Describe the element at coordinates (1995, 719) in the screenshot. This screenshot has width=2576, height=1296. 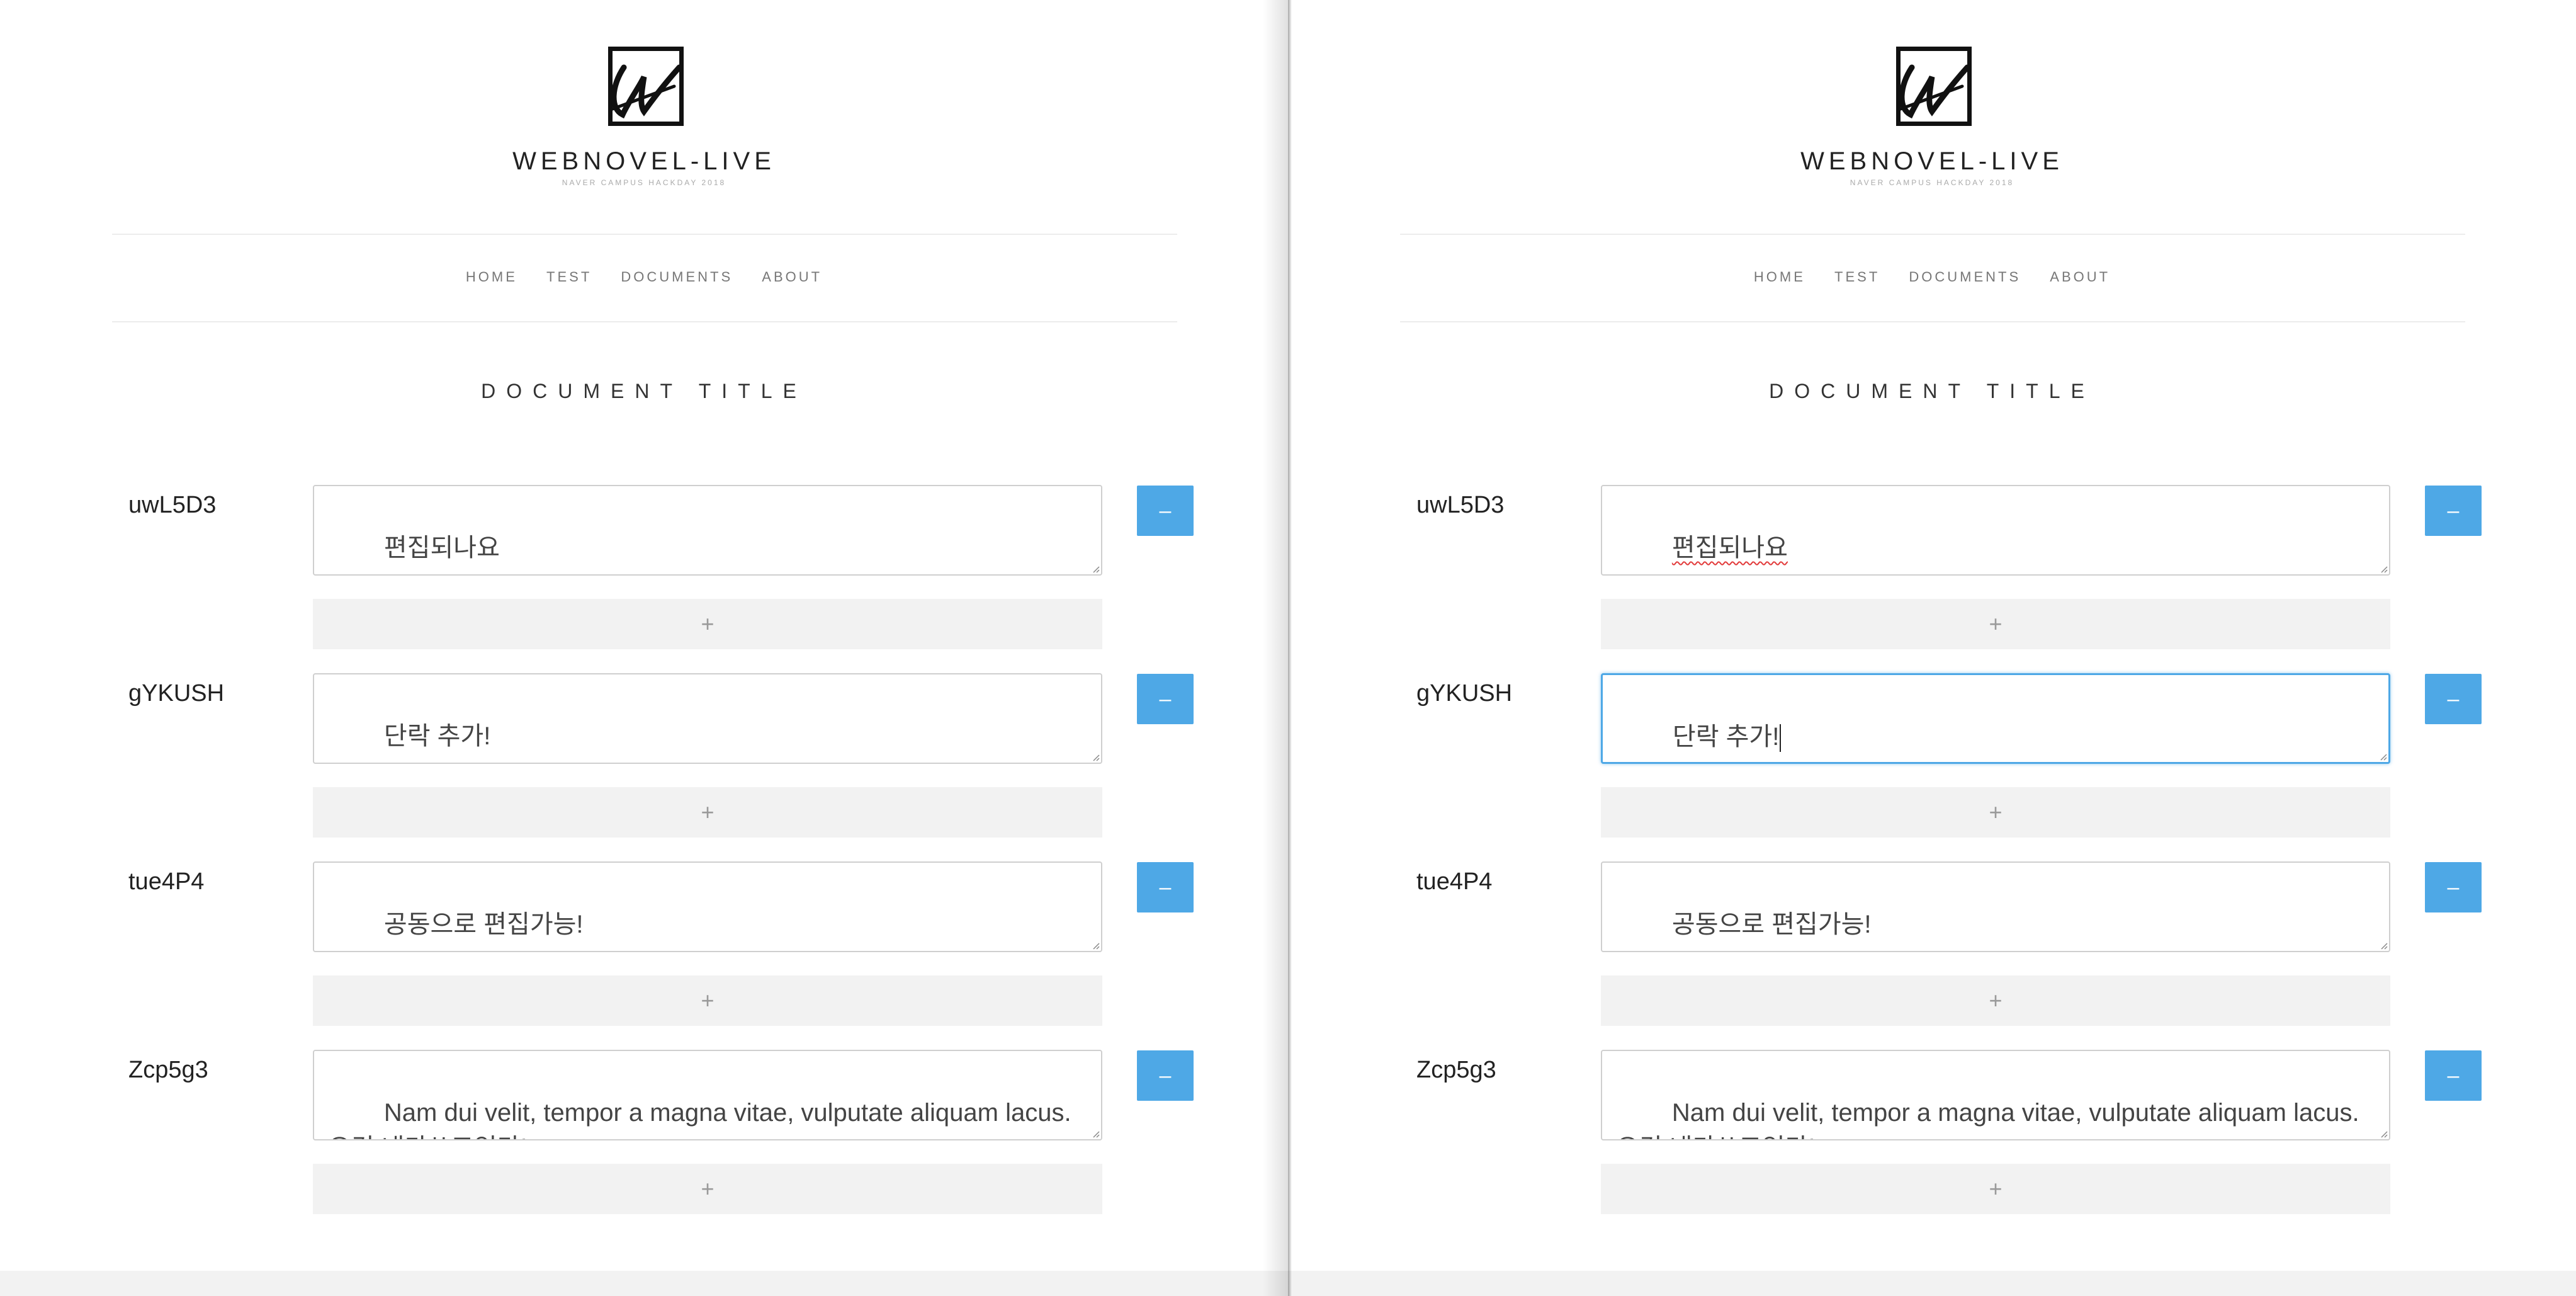
I see `paragraph-textarea-focused: 단락 추가!` at that location.